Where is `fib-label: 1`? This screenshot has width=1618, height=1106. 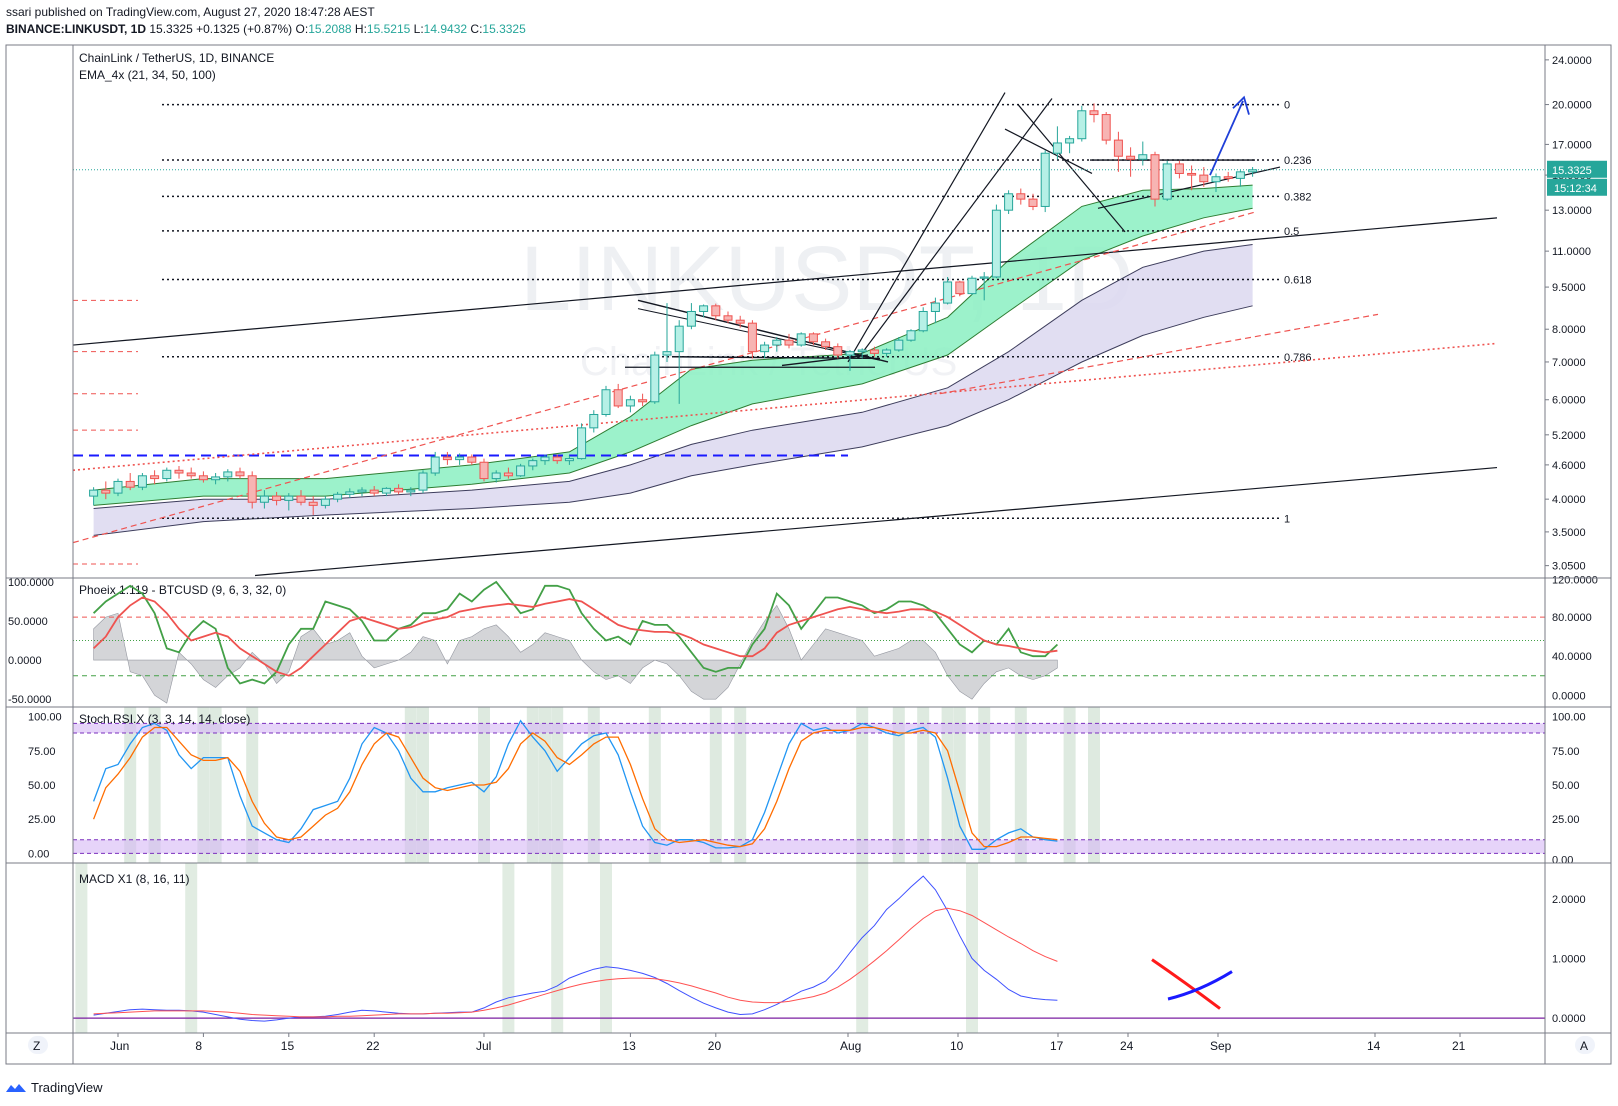
fib-label: 1 is located at coordinates (1287, 519).